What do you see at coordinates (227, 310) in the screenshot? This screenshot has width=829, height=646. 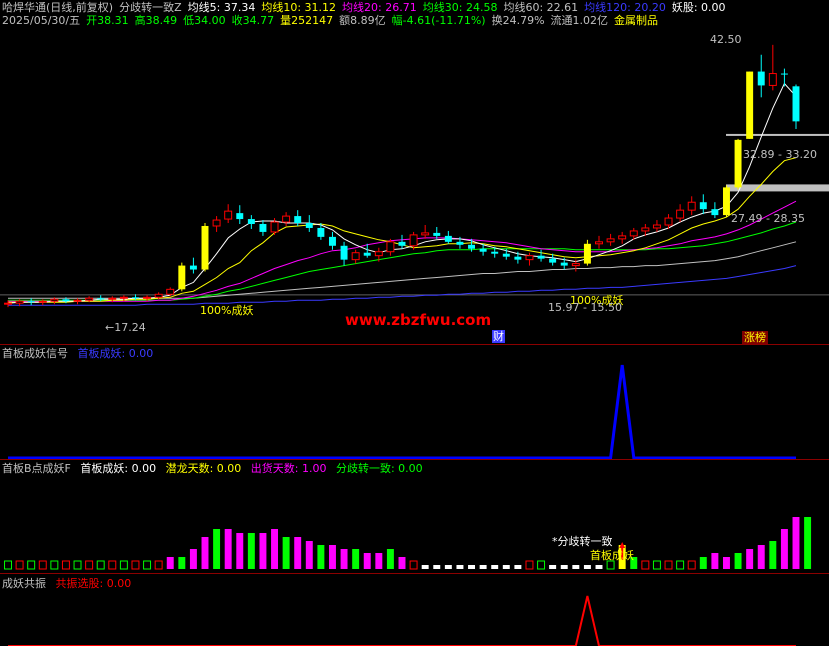 I see `cheng-yao-label-1: 100%成妖` at bounding box center [227, 310].